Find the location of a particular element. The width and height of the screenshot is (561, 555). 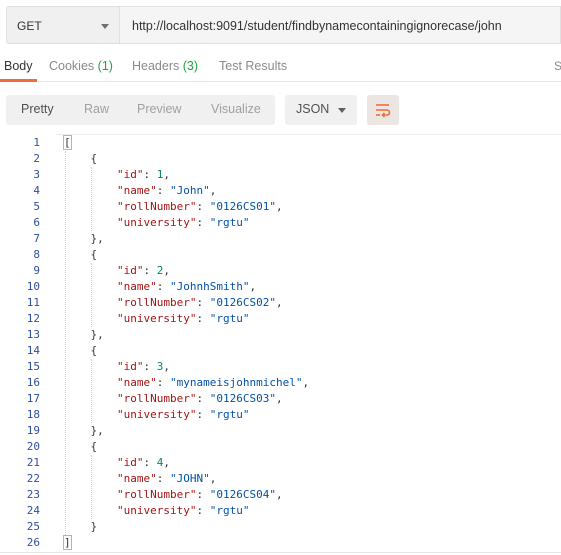

view-mode-group: Pretty Raw Preview Visualize is located at coordinates (140, 110).